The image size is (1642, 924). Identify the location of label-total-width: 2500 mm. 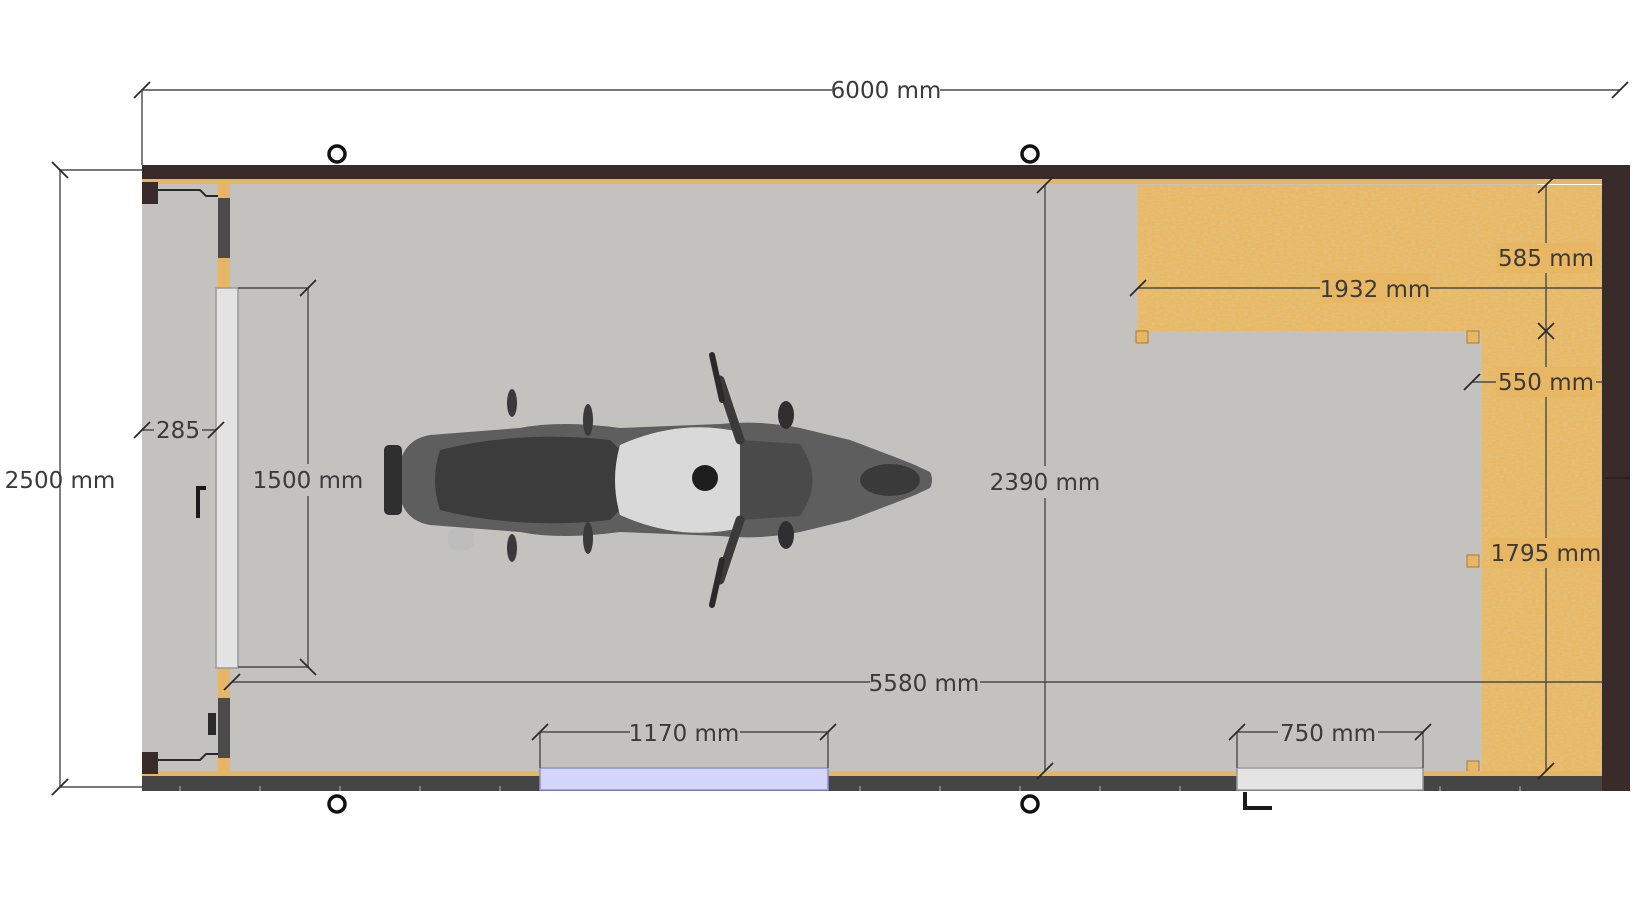
(60, 481).